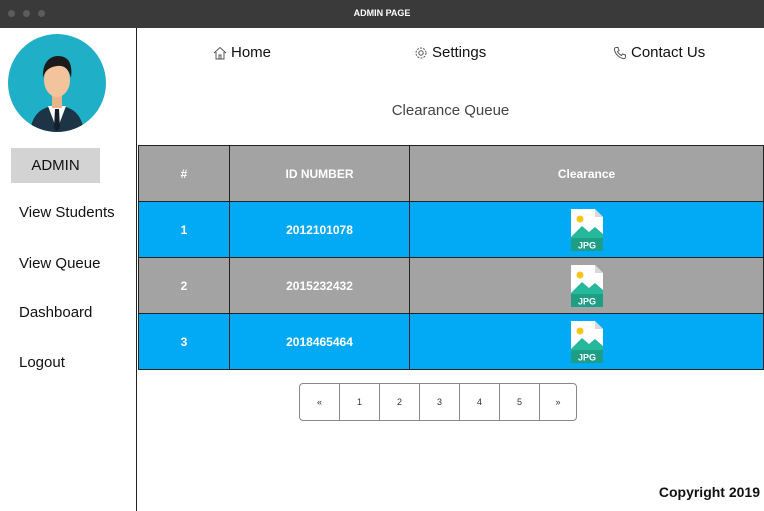 The image size is (764, 511). I want to click on table-row: 1 2012101078 JPG, so click(451, 229).